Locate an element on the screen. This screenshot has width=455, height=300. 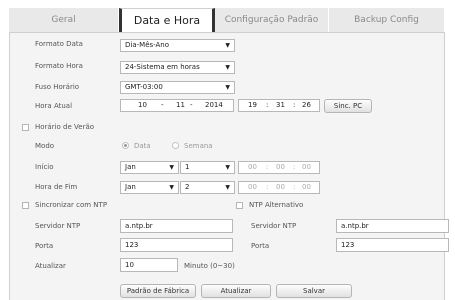
time-format-value: 24-Sistema em horas is located at coordinates (162, 67).